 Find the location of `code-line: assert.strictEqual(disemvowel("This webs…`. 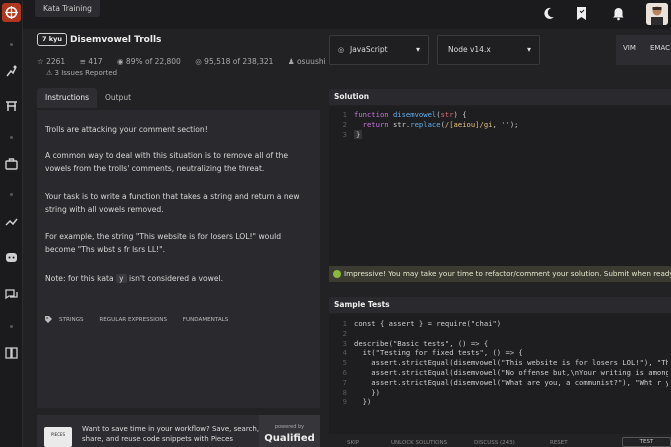

code-line: assert.strictEqual(disemvowel("This webs… is located at coordinates (519, 363).